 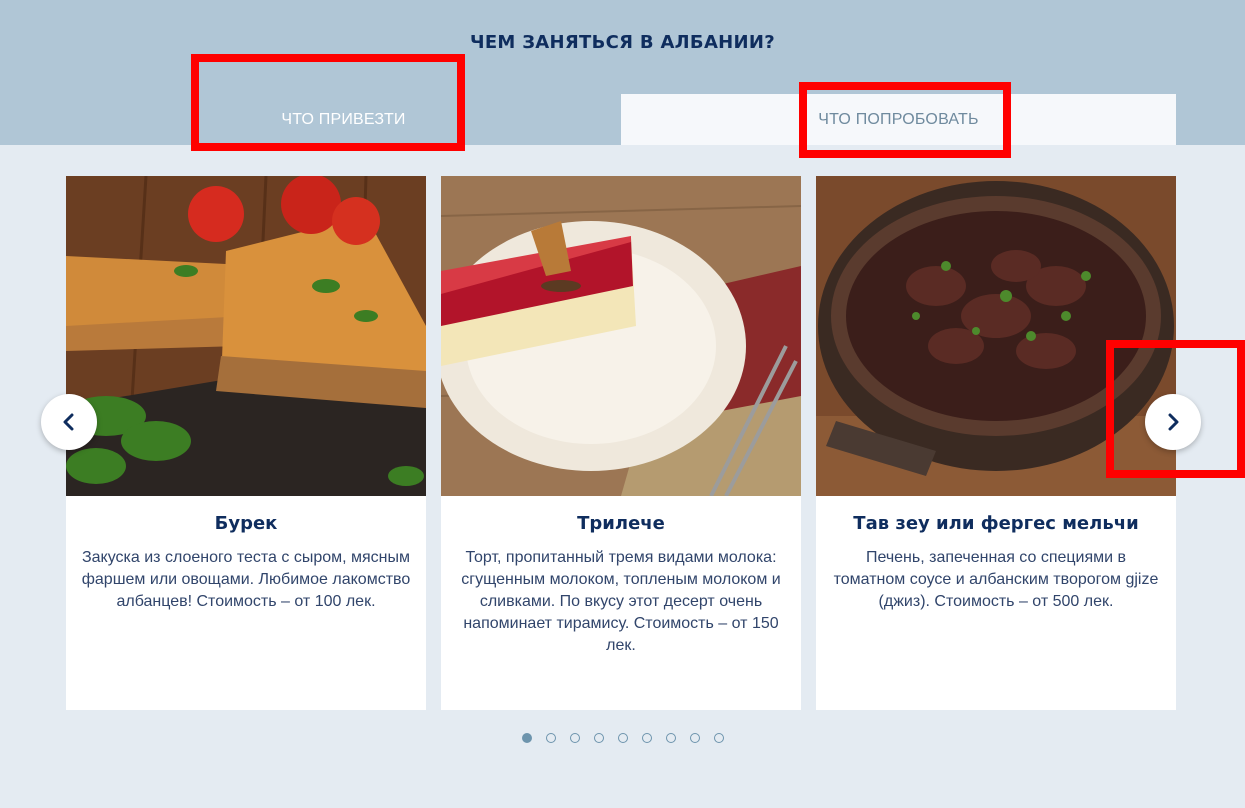 I want to click on tab-label: ЧТО ПОПРОБОВАТЬ, so click(x=898, y=119).